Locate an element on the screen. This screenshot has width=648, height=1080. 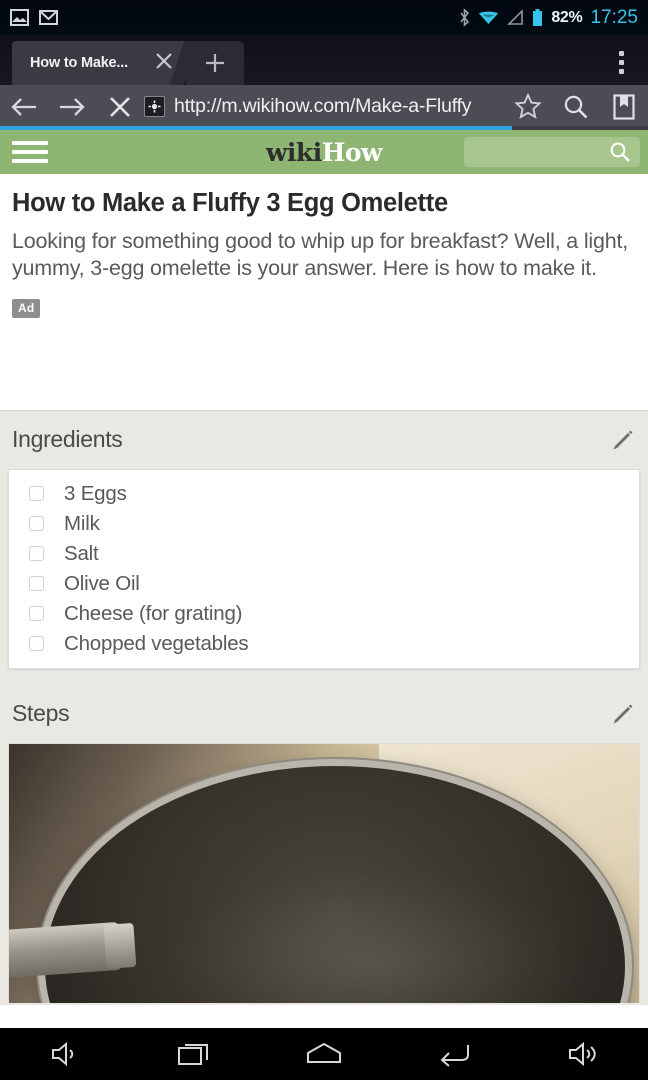
star-icon is located at coordinates (528, 106).